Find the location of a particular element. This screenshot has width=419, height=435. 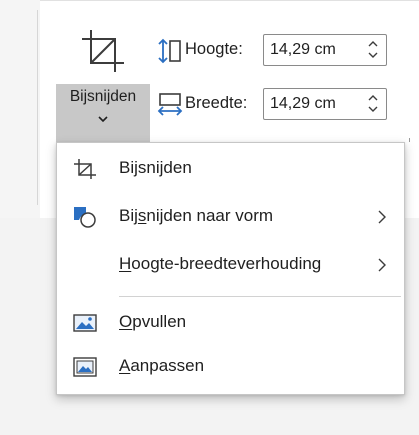

menu-item-label: Bijsnijden naar vorm is located at coordinates (196, 215).